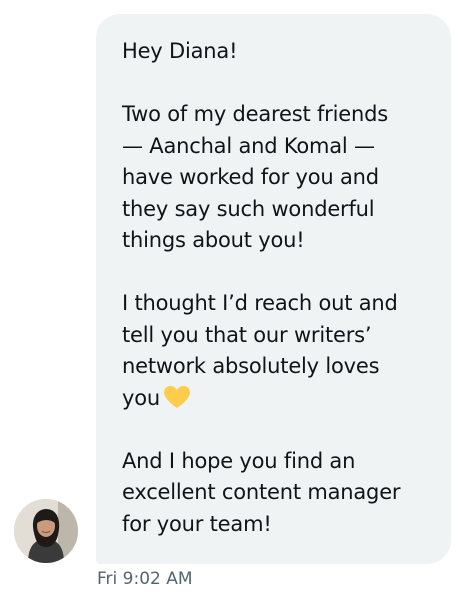  What do you see at coordinates (180, 51) in the screenshot?
I see `message-greeting: Hey Diana!` at bounding box center [180, 51].